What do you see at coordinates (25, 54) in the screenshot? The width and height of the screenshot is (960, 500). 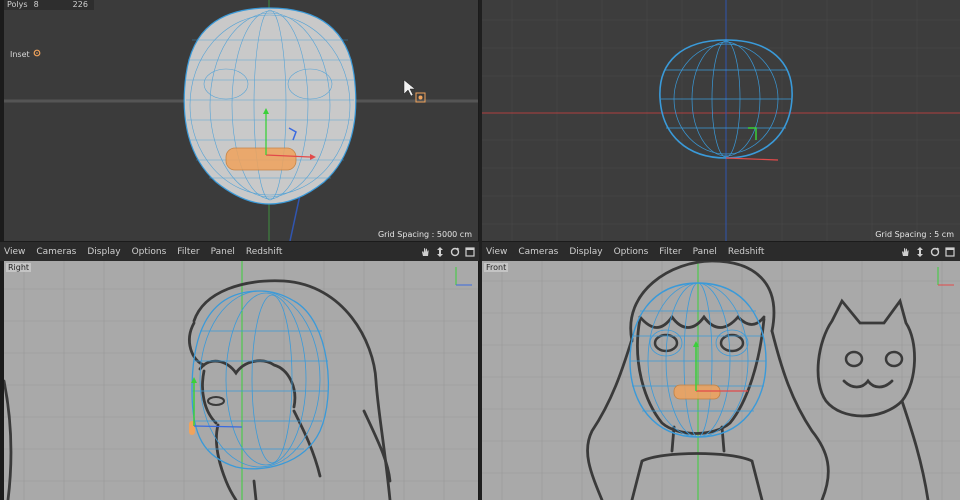 I see `active-tool-label: Inset` at bounding box center [25, 54].